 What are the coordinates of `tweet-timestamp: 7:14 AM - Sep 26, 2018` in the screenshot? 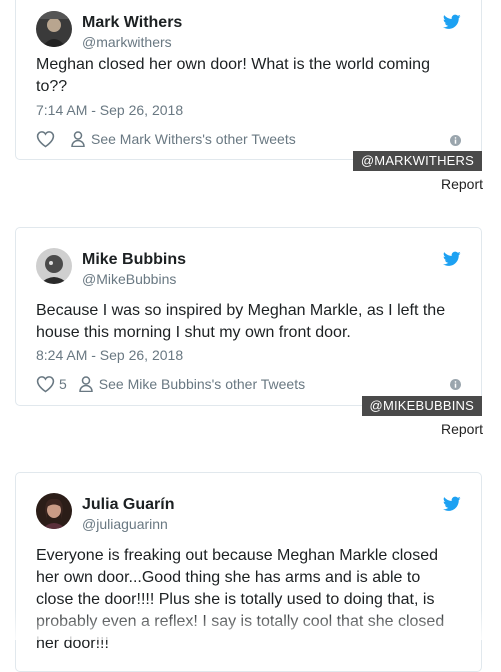 It's located at (109, 110).